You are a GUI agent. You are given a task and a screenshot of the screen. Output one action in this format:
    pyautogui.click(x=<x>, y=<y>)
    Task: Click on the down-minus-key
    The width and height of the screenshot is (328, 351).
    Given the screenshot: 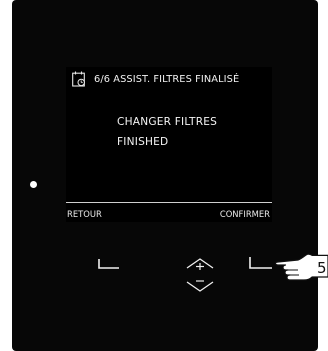 What is the action you would take?
    pyautogui.click(x=200, y=285)
    